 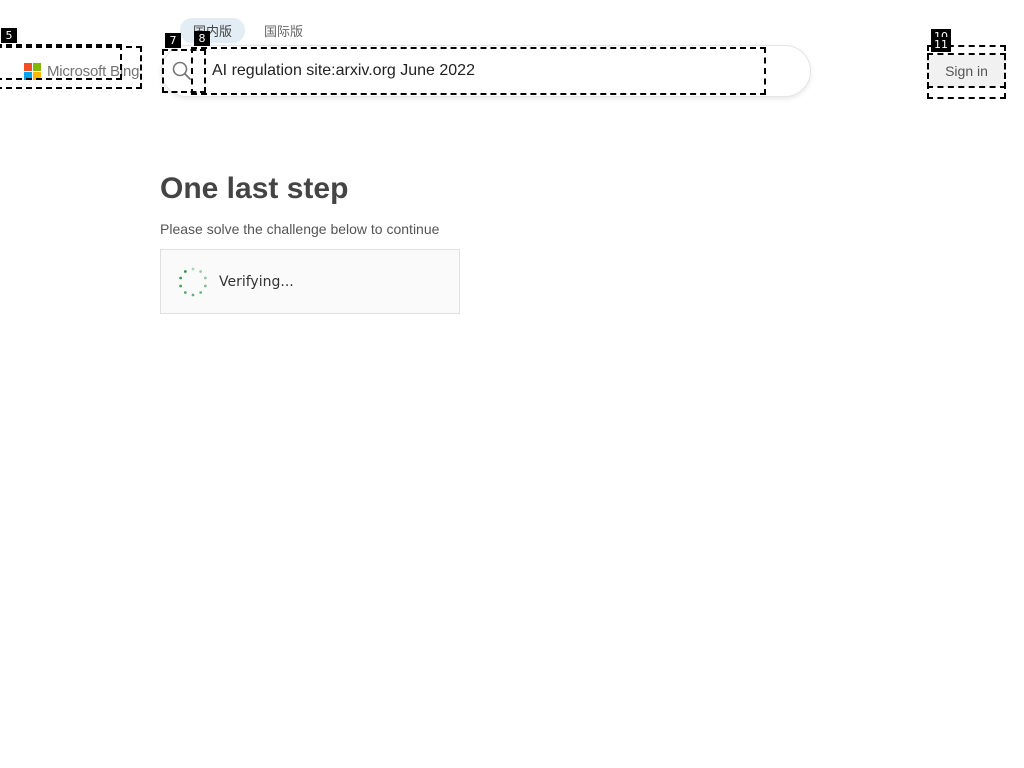 I want to click on search-input, so click(x=490, y=71).